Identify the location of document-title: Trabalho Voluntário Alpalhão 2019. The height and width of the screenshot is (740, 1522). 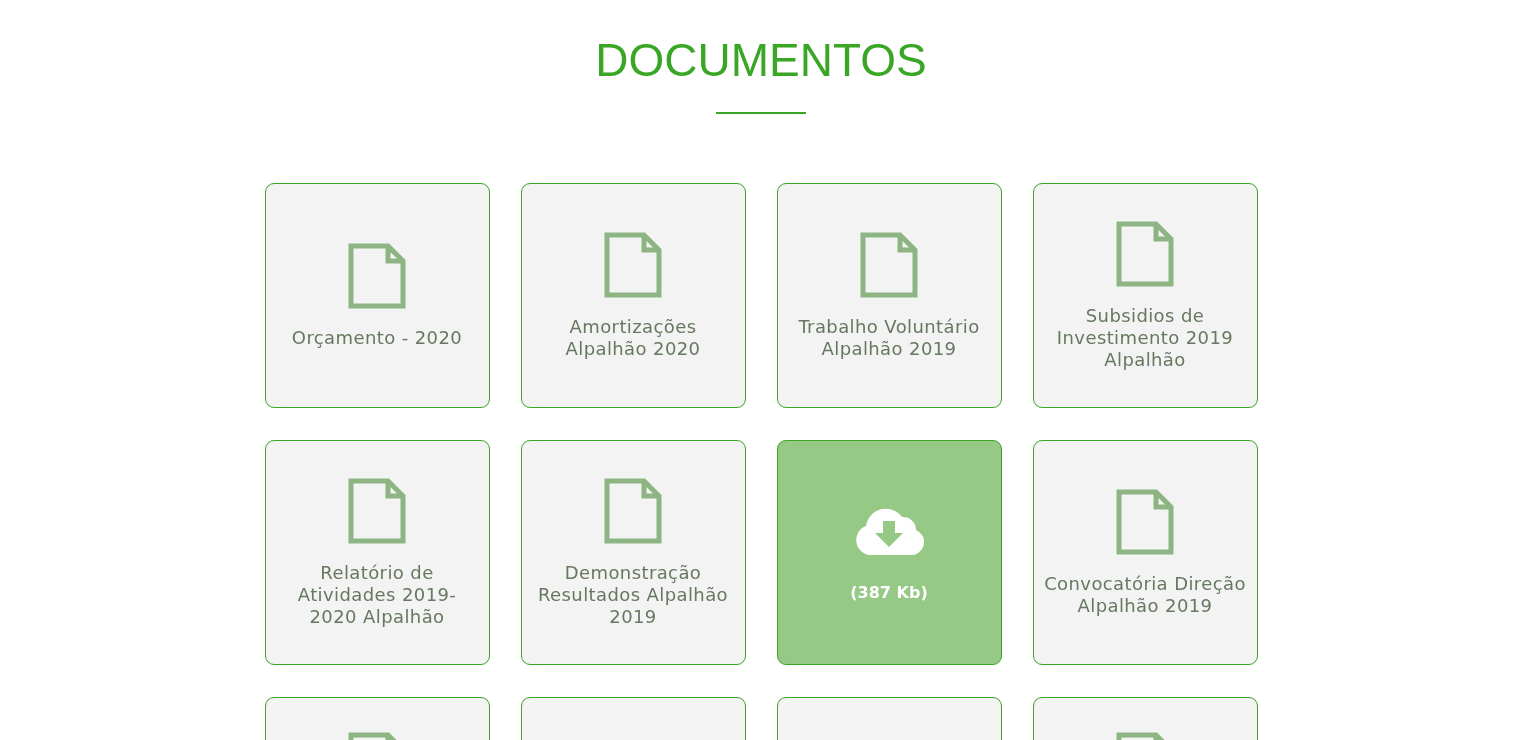
(889, 337).